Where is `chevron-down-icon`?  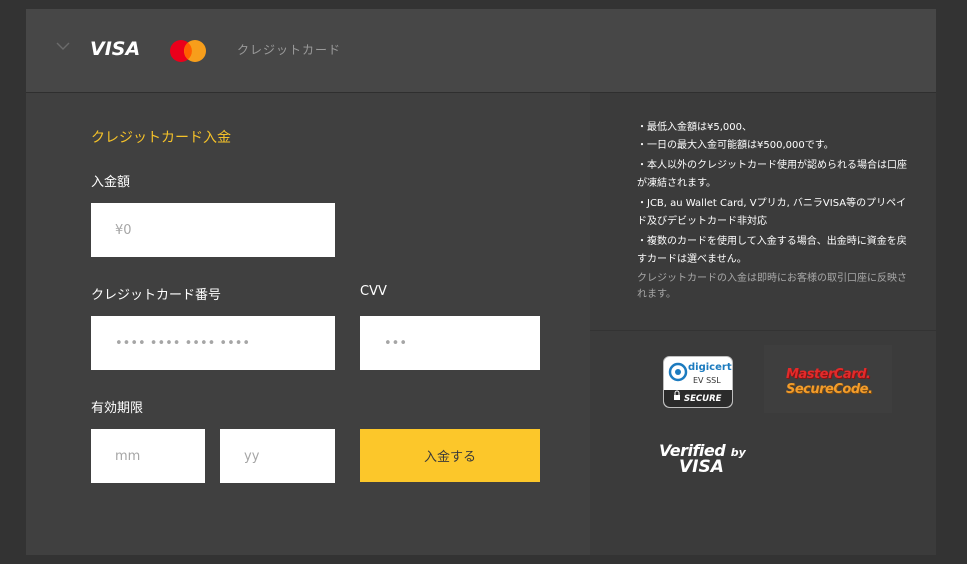 chevron-down-icon is located at coordinates (63, 46).